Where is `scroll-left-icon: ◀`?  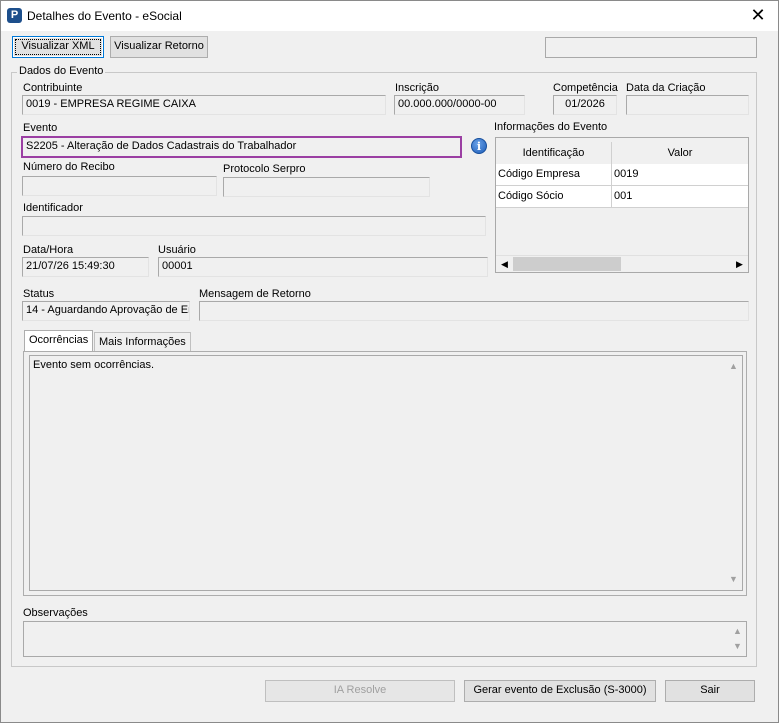 scroll-left-icon: ◀ is located at coordinates (504, 264).